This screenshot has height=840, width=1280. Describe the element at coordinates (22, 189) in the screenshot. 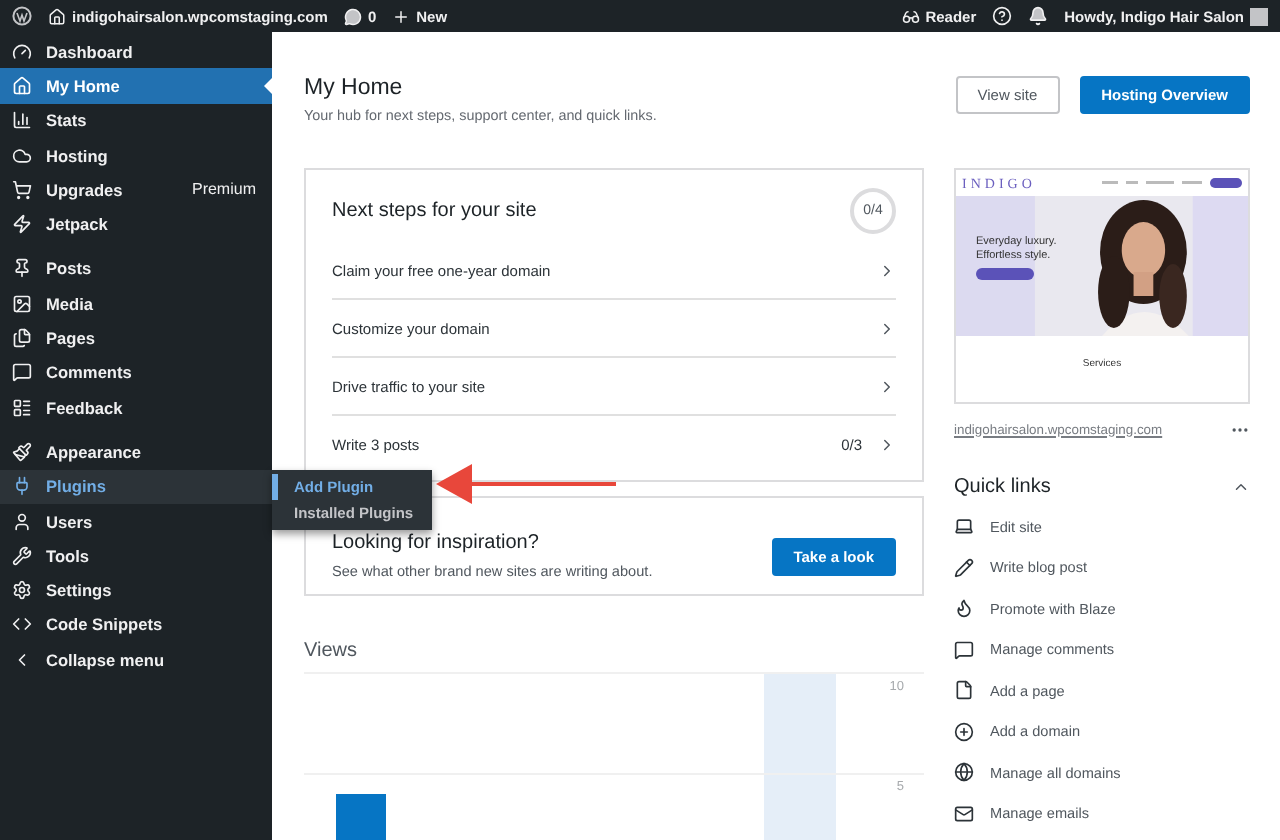

I see `cart-icon` at that location.